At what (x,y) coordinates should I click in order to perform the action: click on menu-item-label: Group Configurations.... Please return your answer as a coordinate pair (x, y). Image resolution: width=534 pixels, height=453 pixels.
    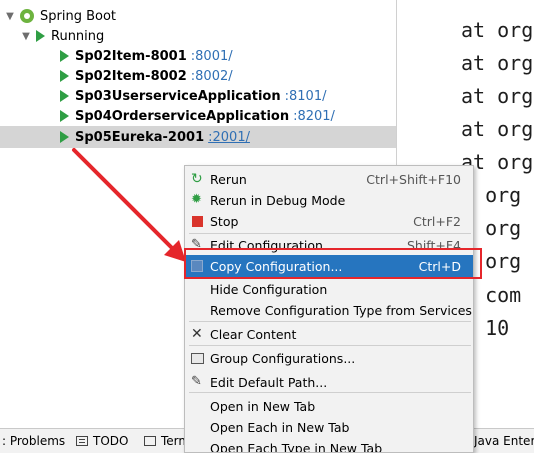
    Looking at the image, I should click on (283, 358).